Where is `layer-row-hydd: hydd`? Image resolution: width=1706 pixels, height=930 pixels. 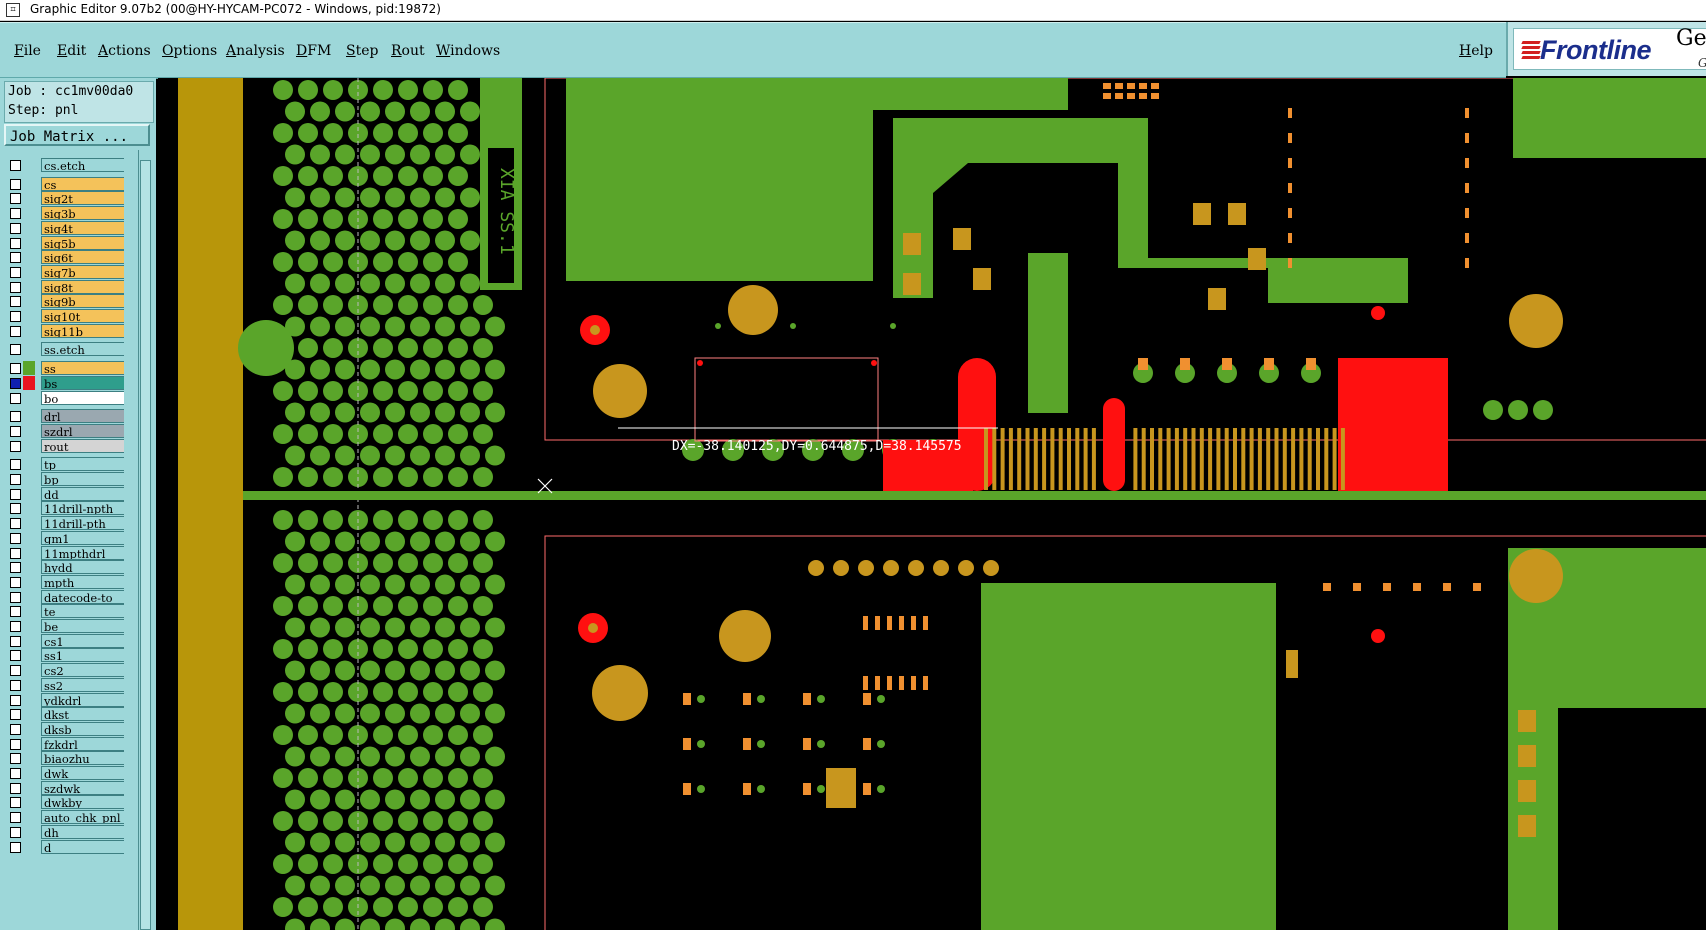 layer-row-hydd: hydd is located at coordinates (64, 567).